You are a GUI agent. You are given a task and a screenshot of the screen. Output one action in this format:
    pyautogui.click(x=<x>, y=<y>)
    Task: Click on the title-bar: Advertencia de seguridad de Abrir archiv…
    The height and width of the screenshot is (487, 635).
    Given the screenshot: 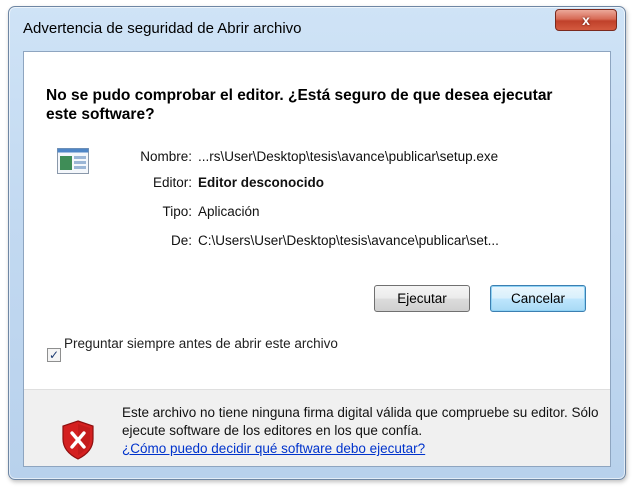 What is the action you would take?
    pyautogui.click(x=317, y=29)
    